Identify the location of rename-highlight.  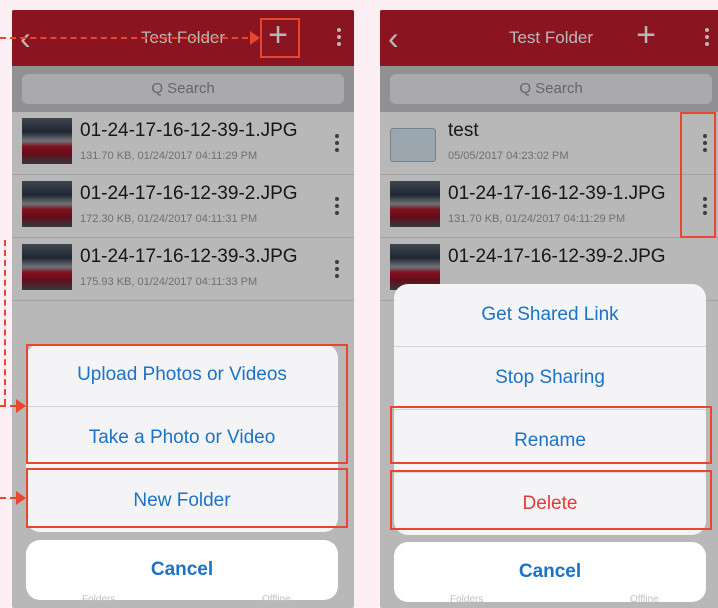
(551, 435).